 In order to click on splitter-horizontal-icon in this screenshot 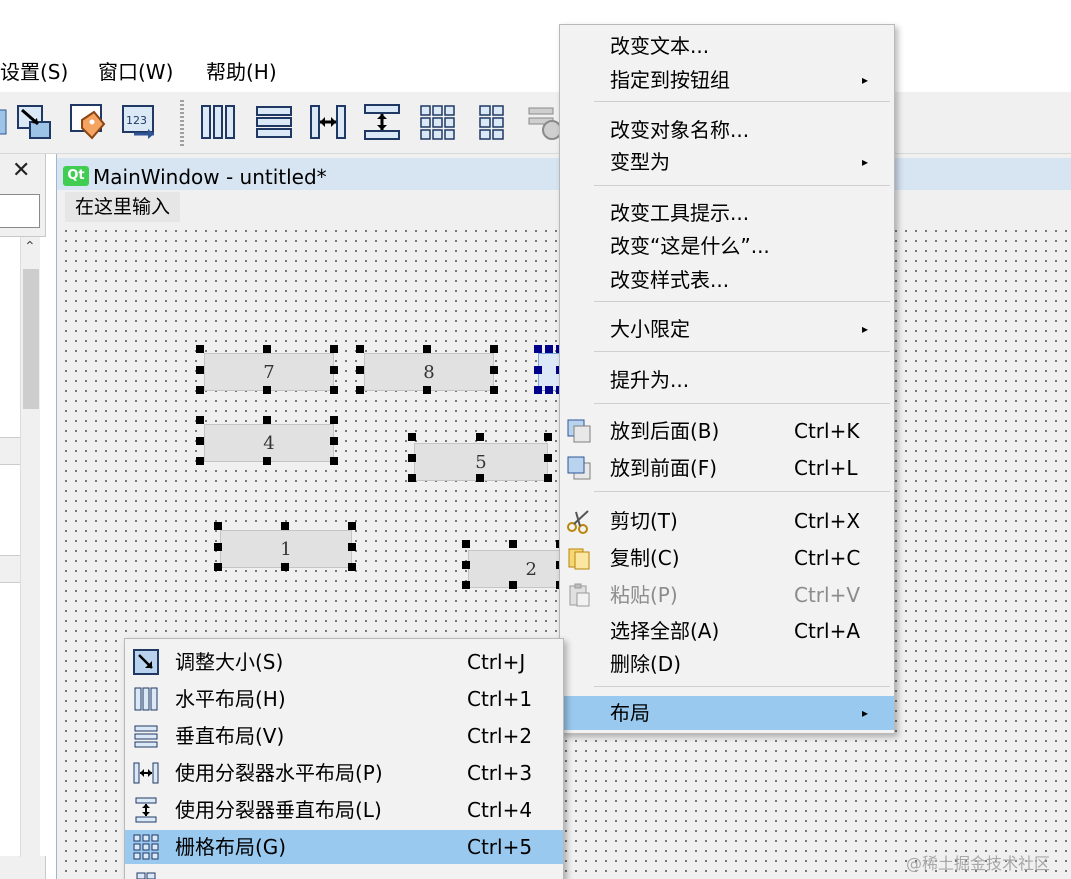, I will do `click(328, 122)`.